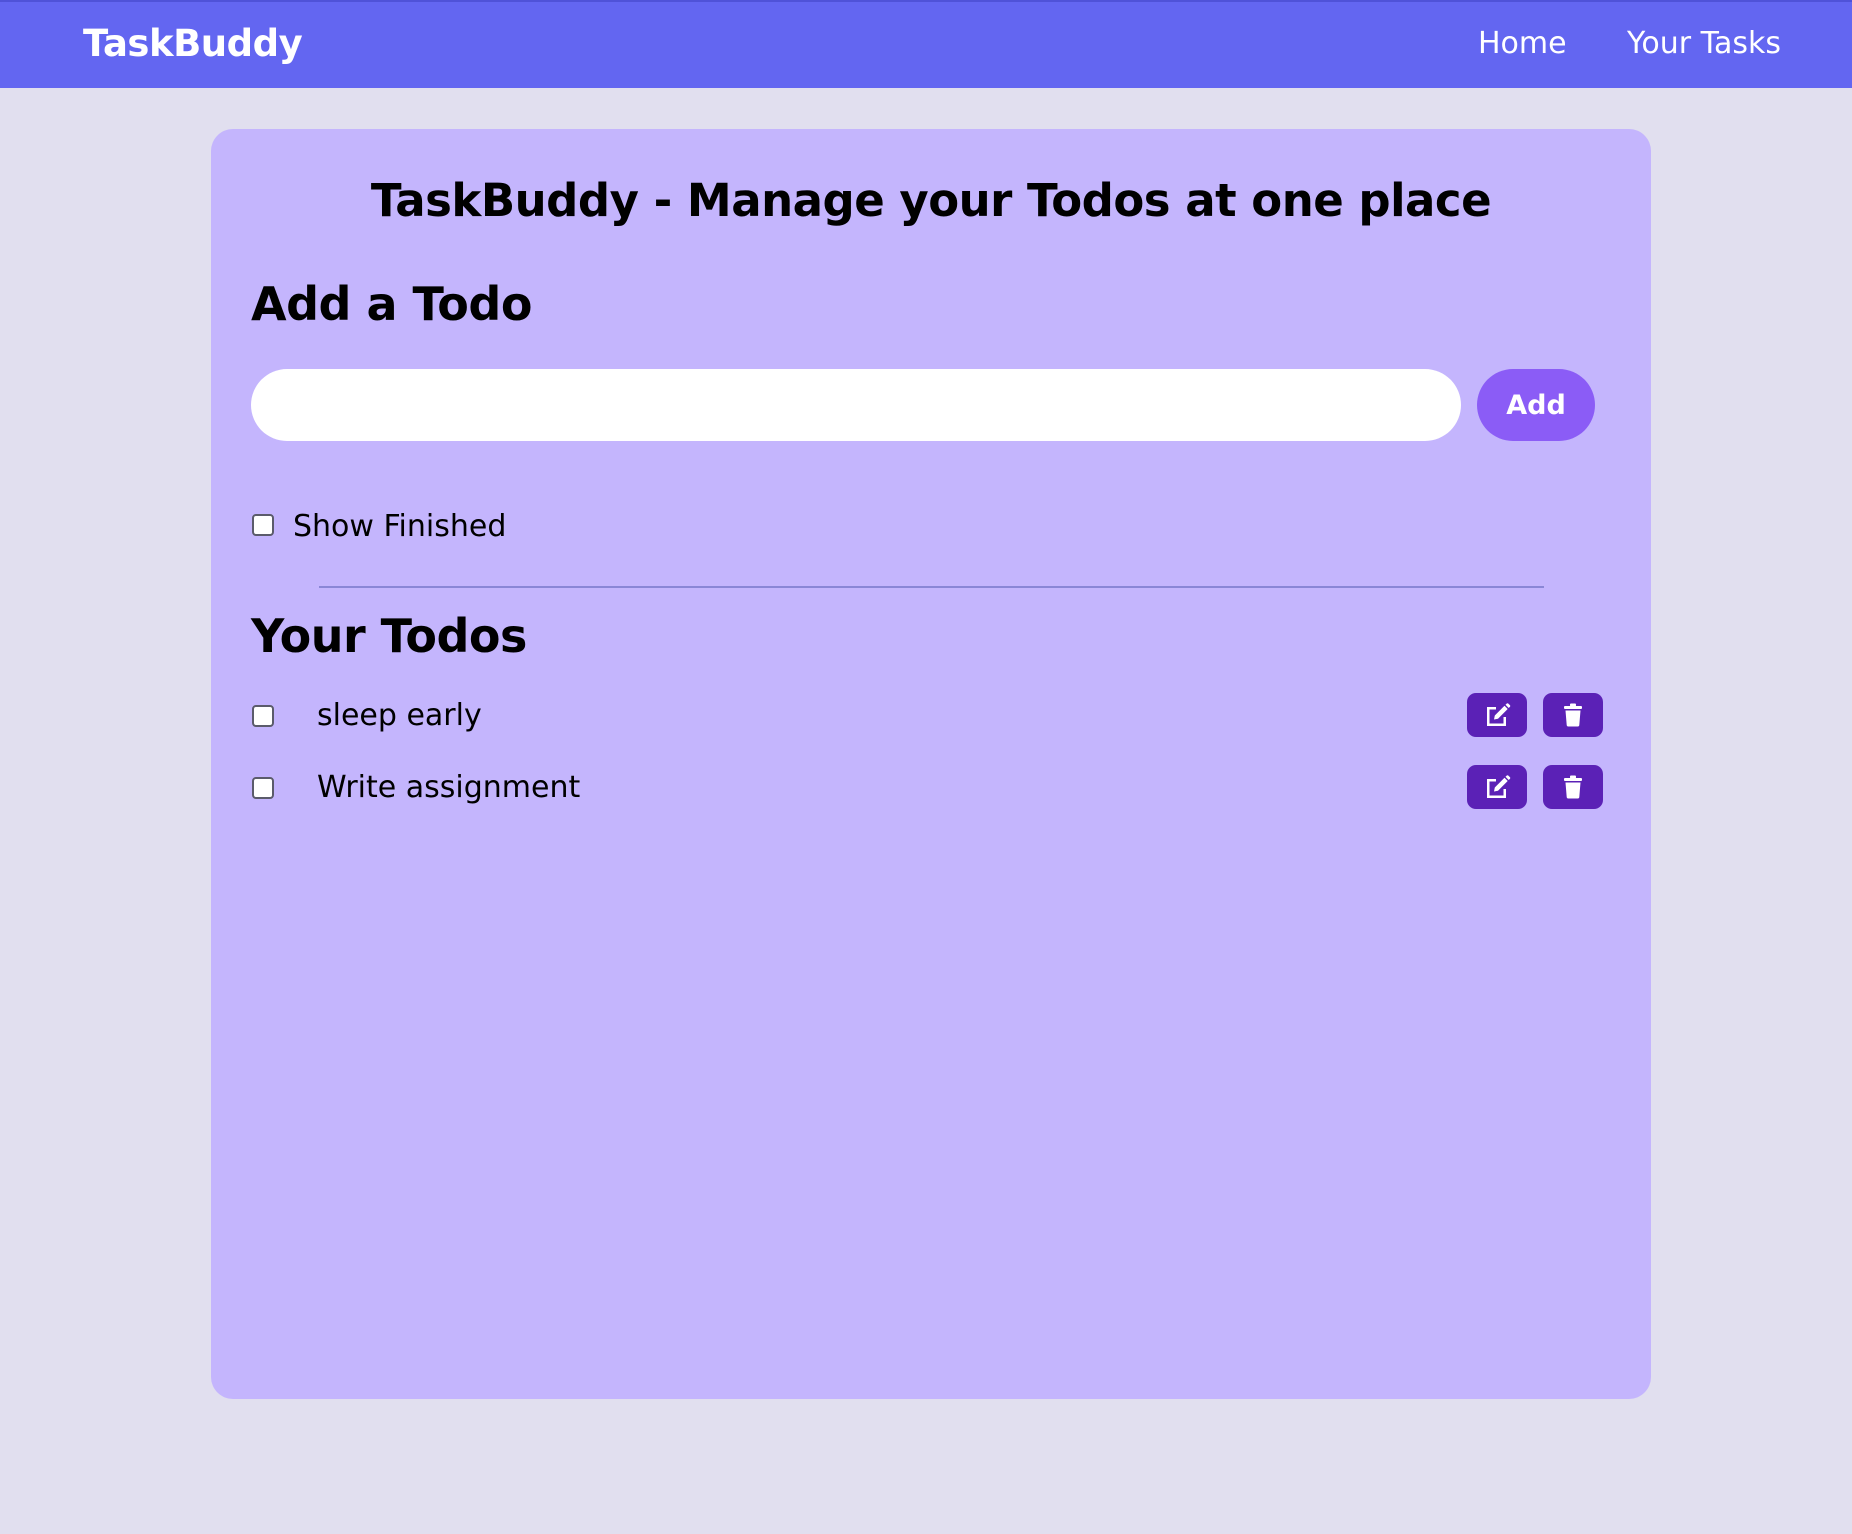 Image resolution: width=1852 pixels, height=1534 pixels. Describe the element at coordinates (856, 405) in the screenshot. I see `todo-input` at that location.